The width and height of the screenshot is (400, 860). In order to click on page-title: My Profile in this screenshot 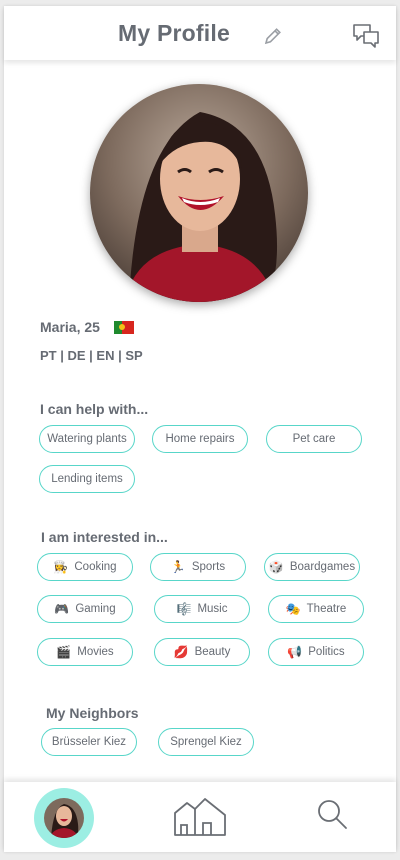, I will do `click(174, 33)`.